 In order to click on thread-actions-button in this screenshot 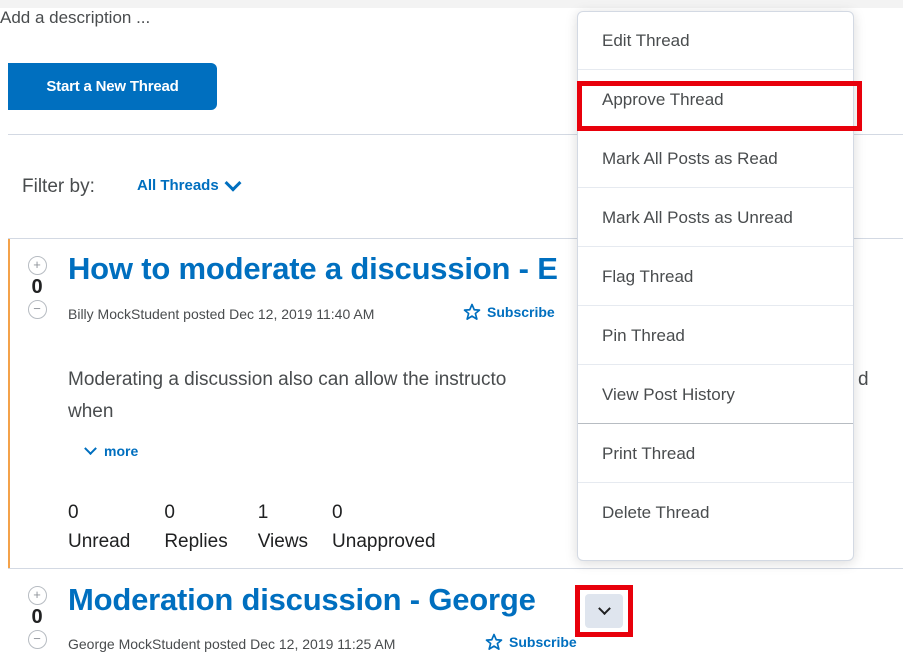, I will do `click(604, 611)`.